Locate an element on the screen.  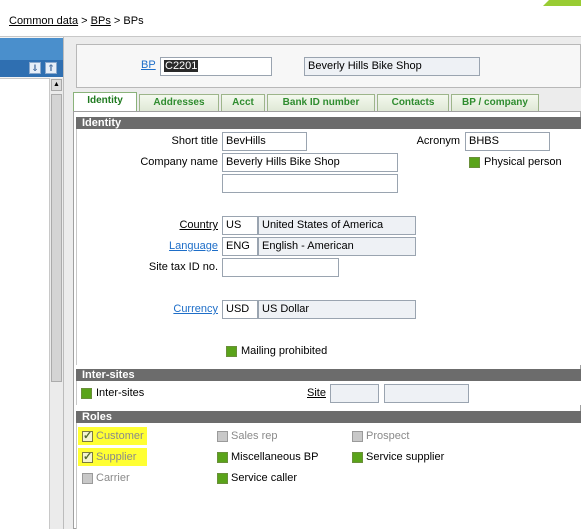
language-label-link: Language is located at coordinates (184, 246).